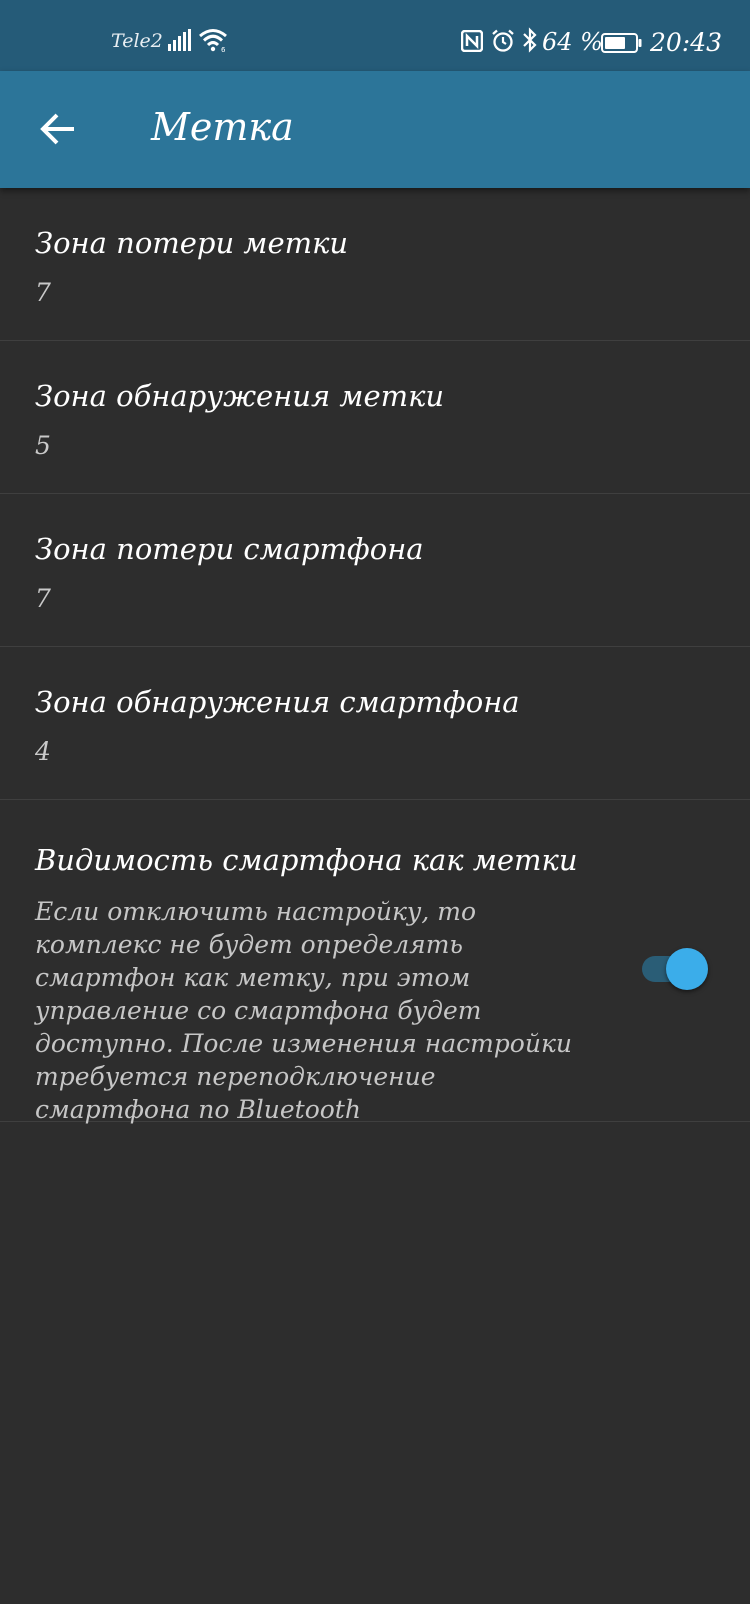 The height and width of the screenshot is (1604, 750). I want to click on setting-tag-detection-zone: Зона обнаружения метки 5, so click(375, 417).